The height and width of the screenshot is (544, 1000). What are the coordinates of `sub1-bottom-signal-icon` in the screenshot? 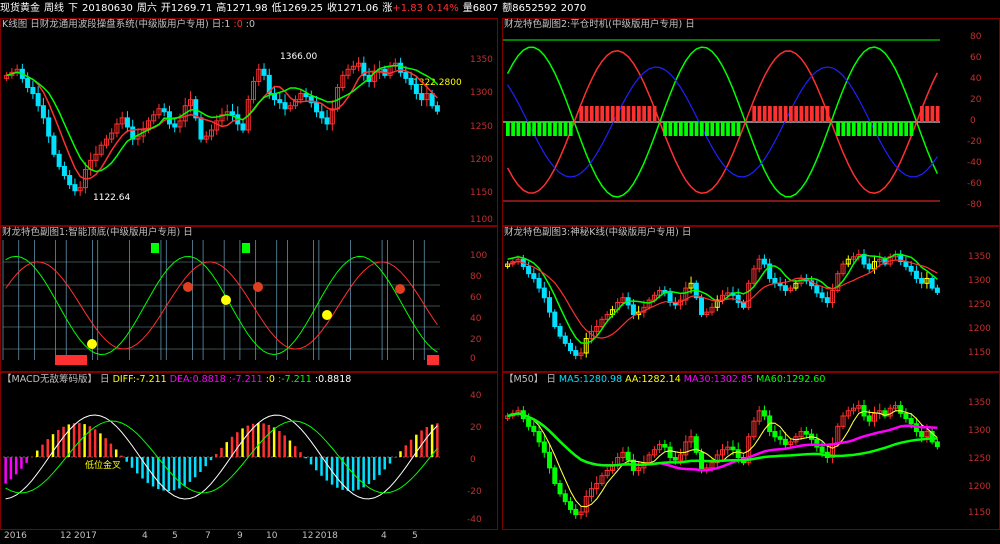 It's located at (71, 360).